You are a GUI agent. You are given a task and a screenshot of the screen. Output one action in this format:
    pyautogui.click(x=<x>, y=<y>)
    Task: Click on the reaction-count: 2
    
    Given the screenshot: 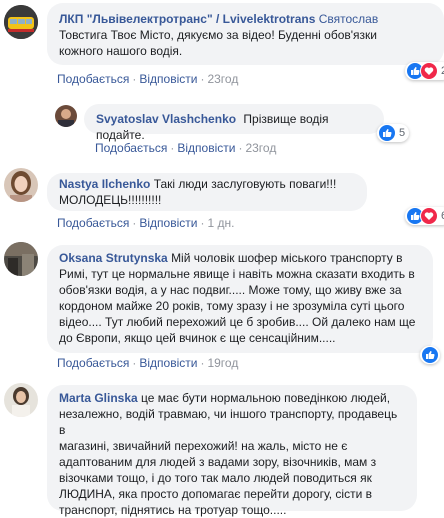 What is the action you would take?
    pyautogui.click(x=424, y=71)
    